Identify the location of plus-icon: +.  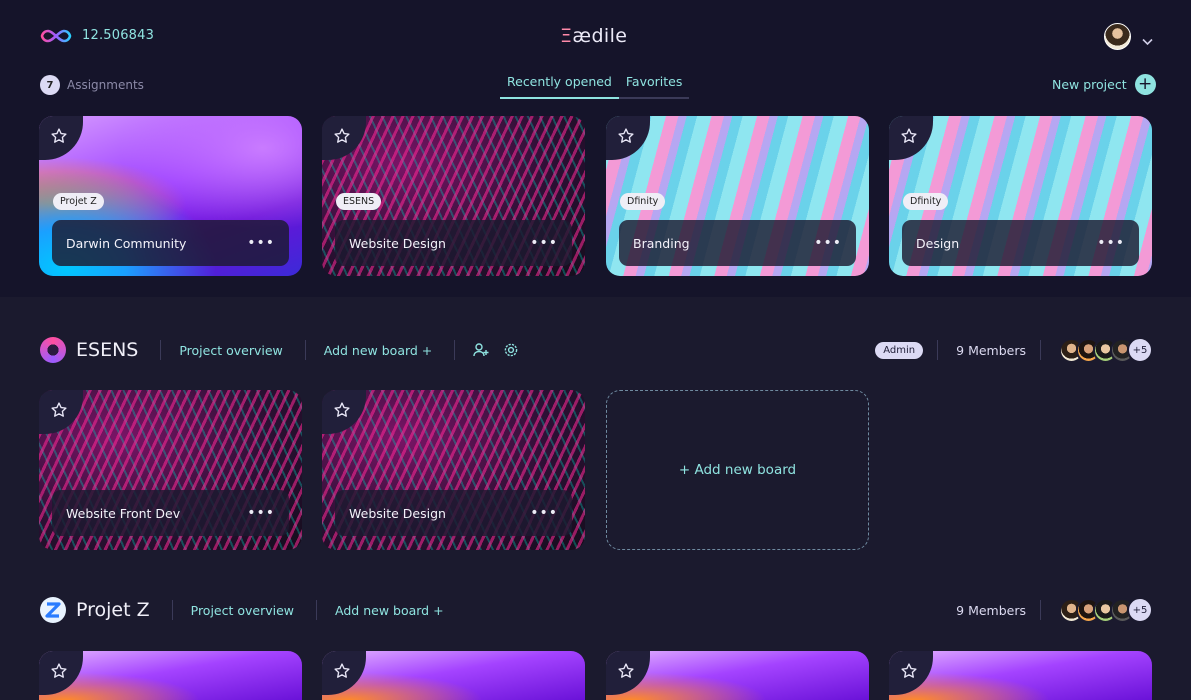
(1145, 84).